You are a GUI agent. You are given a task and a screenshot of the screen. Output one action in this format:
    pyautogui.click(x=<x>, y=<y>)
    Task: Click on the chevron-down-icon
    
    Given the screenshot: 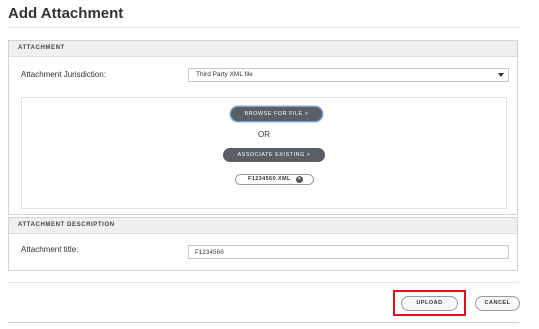 What is the action you would take?
    pyautogui.click(x=501, y=75)
    